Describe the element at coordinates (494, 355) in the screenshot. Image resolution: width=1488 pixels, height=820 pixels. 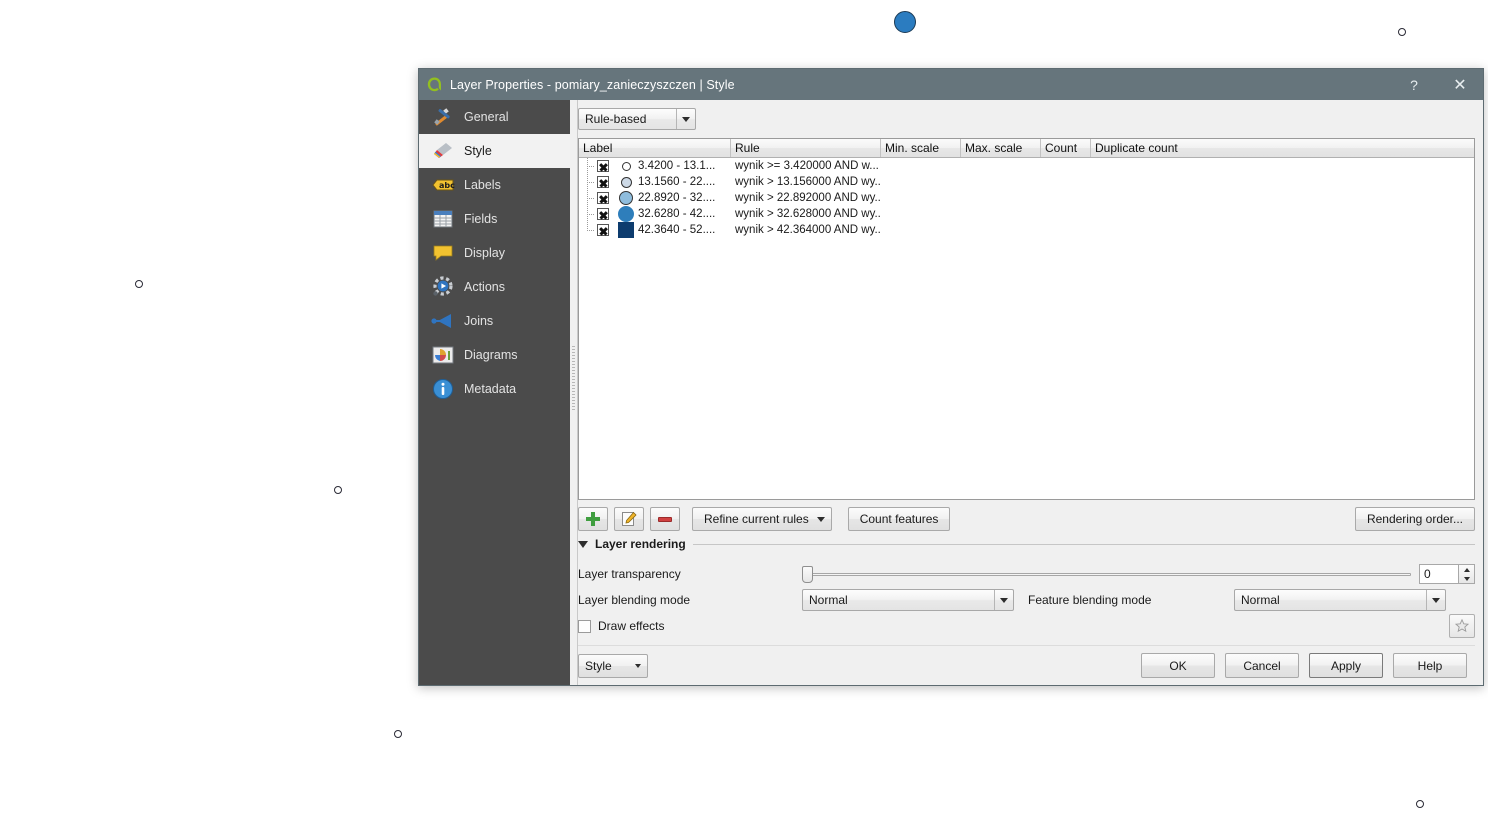
I see `sidebar-item-diagrams: Diagrams` at that location.